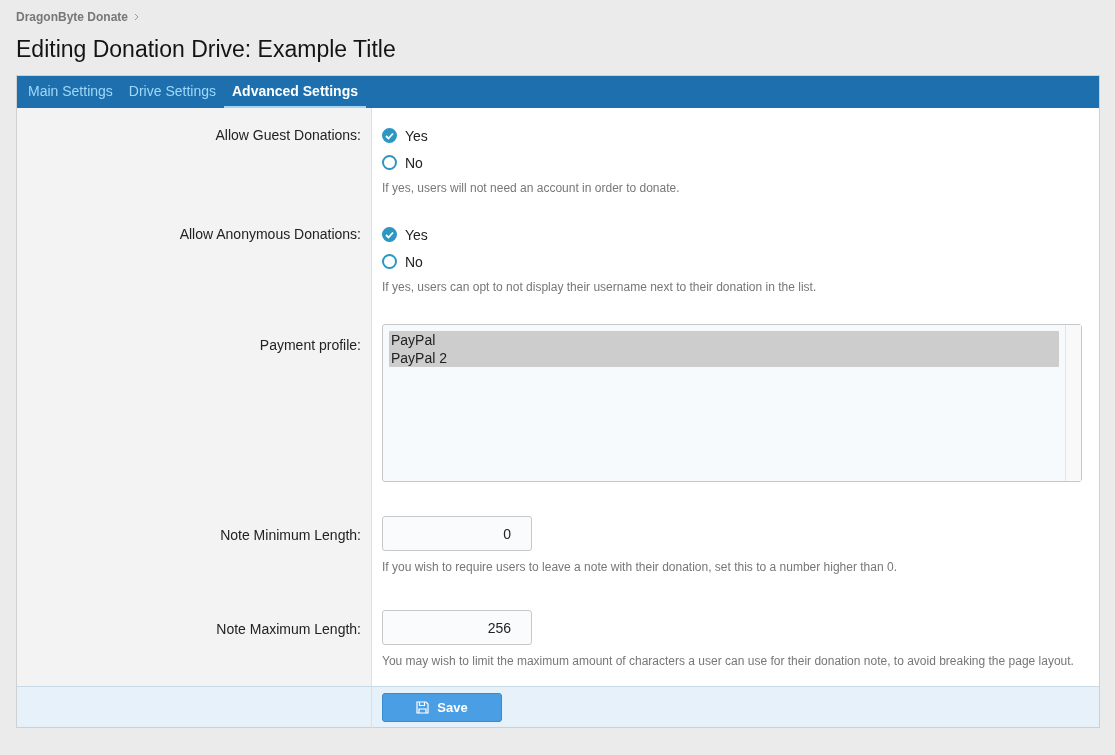  What do you see at coordinates (423, 707) in the screenshot?
I see `floppy-icon` at bounding box center [423, 707].